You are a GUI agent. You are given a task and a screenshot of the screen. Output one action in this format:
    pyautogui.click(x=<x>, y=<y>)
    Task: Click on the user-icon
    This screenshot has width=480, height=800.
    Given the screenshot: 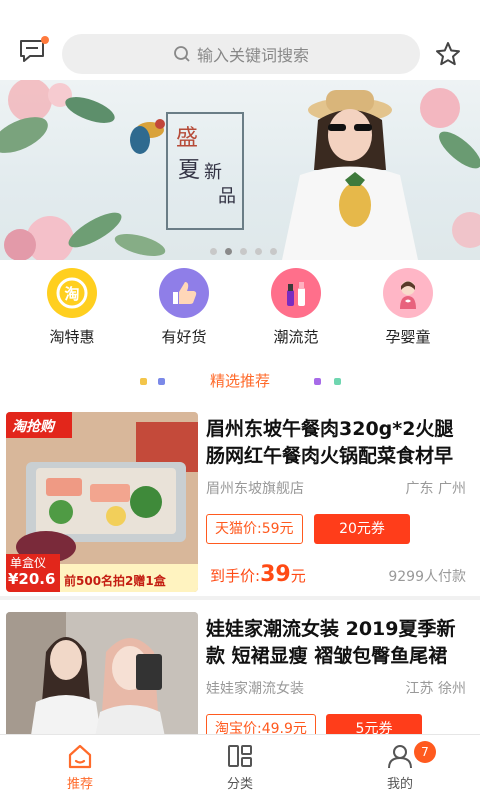 What is the action you would take?
    pyautogui.click(x=400, y=757)
    